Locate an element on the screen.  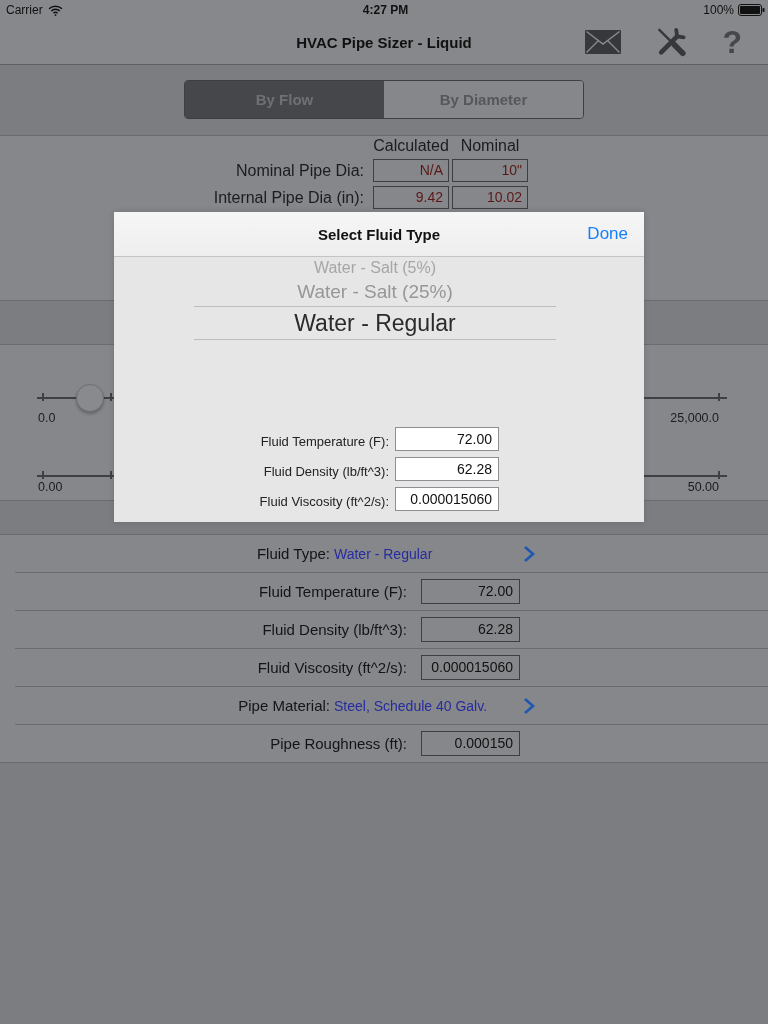
wrench-screwdriver-icon is located at coordinates (672, 42).